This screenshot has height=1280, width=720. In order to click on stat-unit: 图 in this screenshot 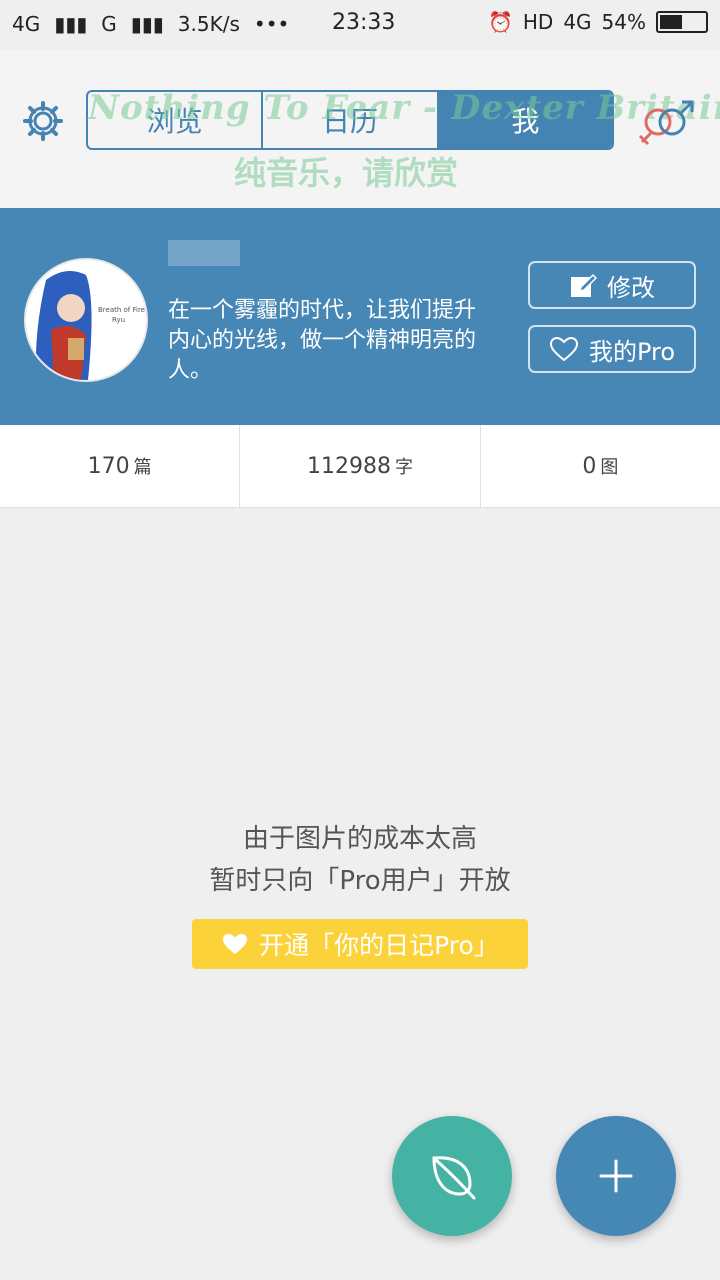, I will do `click(609, 467)`.